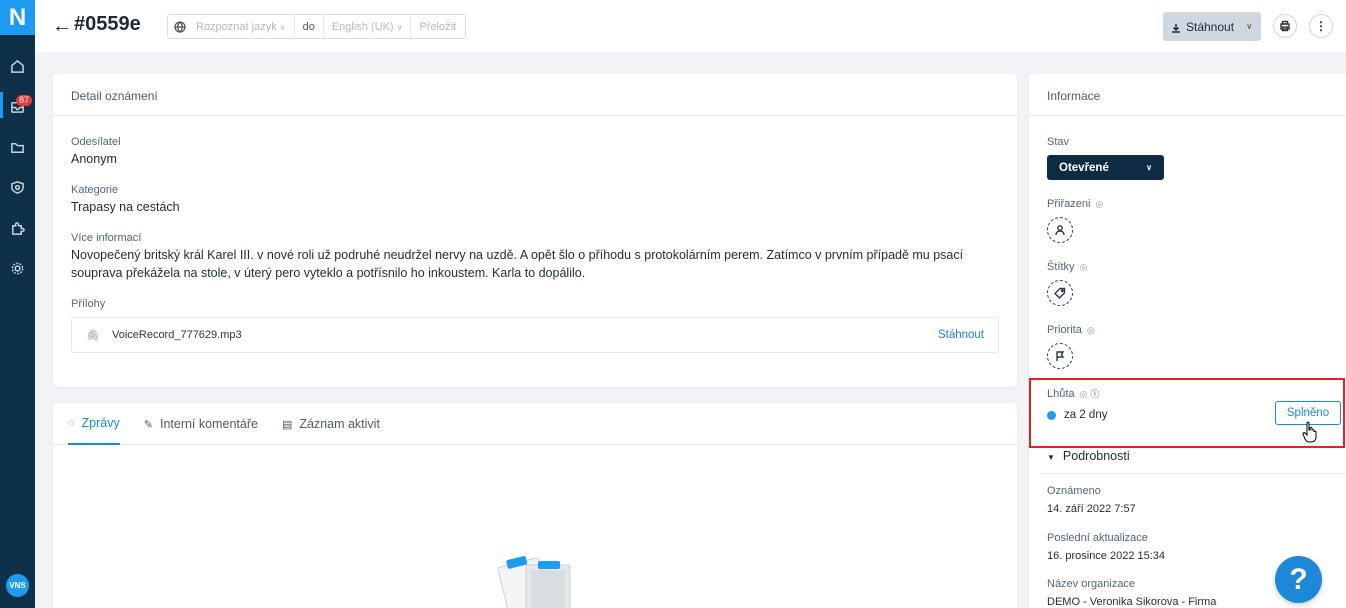 This screenshot has width=1346, height=608. I want to click on tag-icon, so click(1060, 293).